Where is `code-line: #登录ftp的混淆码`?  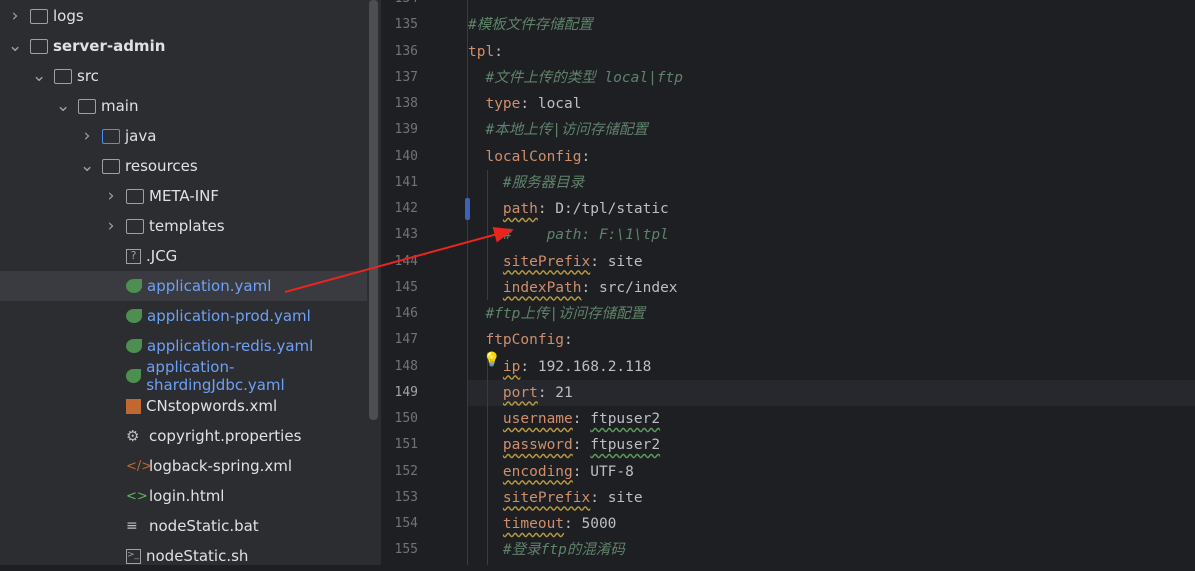
code-line: #登录ftp的混淆码 is located at coordinates (831, 550).